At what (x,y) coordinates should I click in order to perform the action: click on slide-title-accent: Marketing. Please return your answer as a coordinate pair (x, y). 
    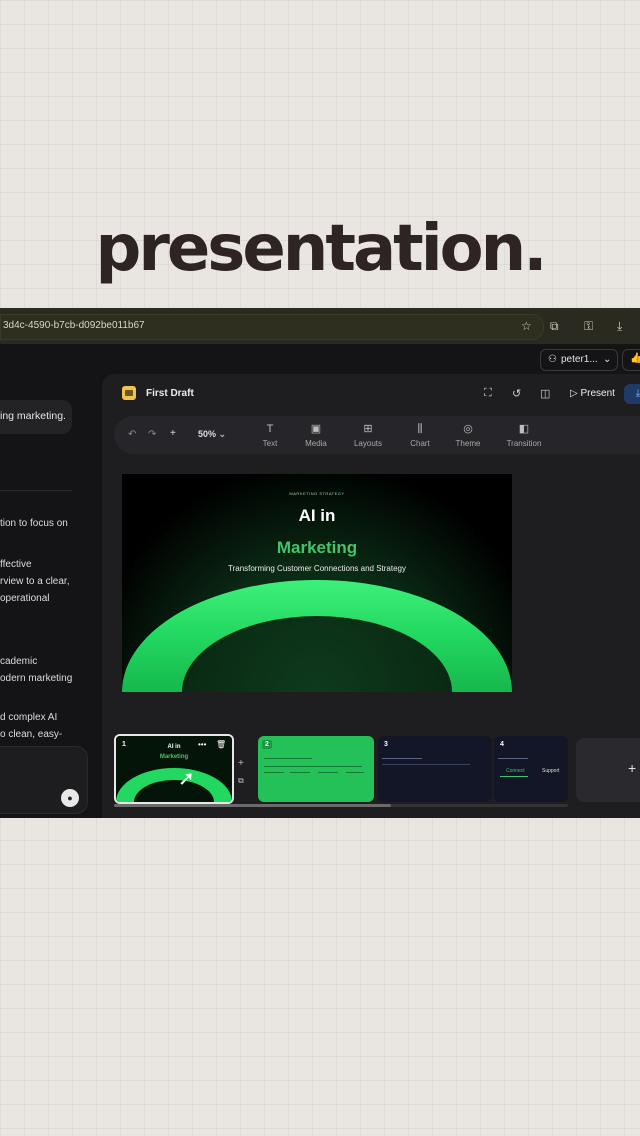
    Looking at the image, I should click on (317, 547).